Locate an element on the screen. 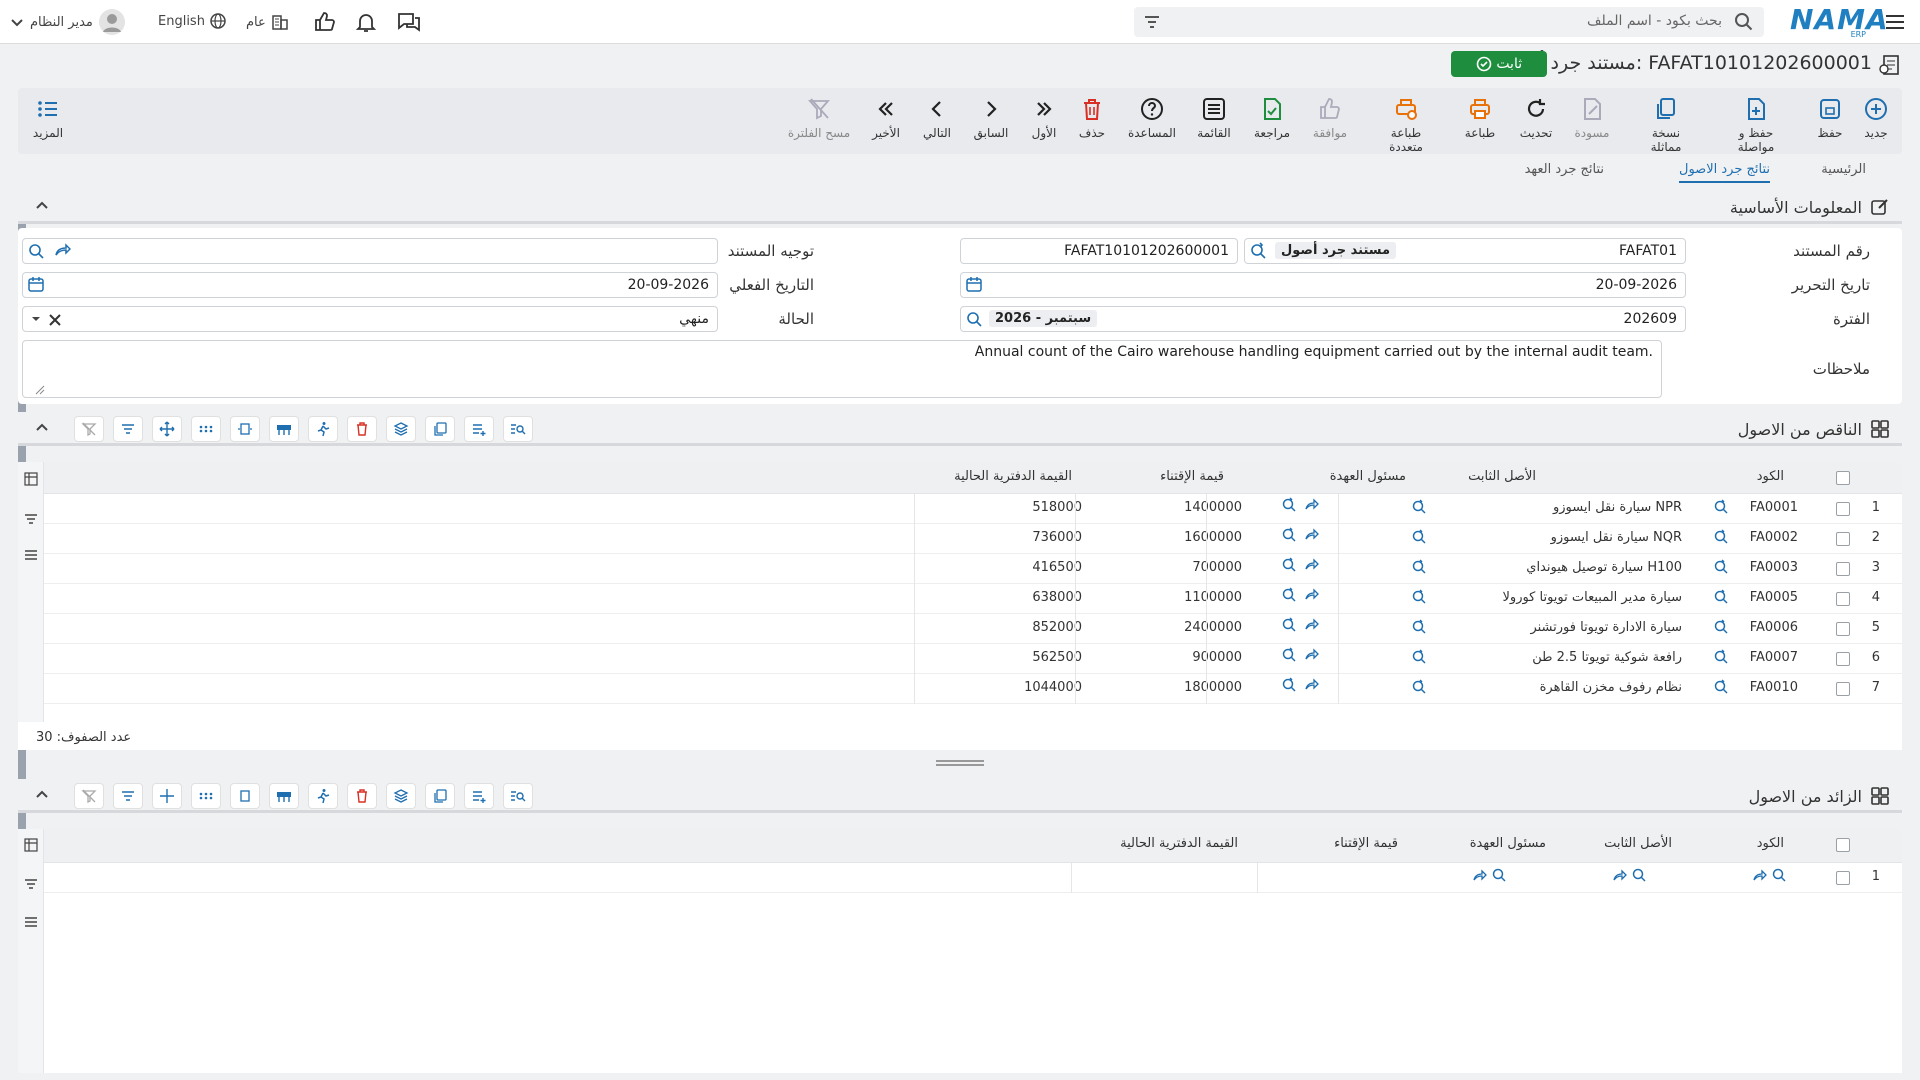  thumbs-up-icon is located at coordinates (325, 22).